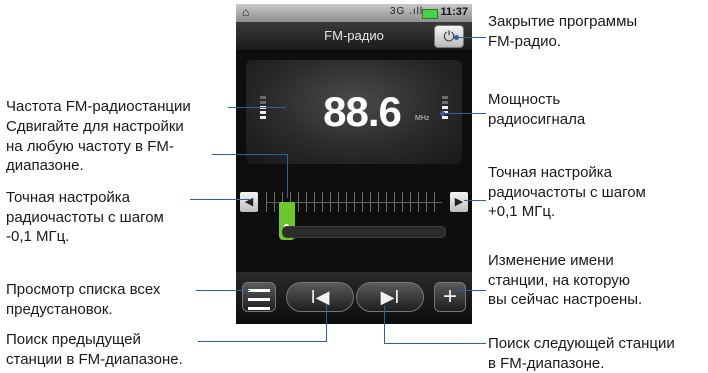  What do you see at coordinates (98, 106) in the screenshot?
I see `callout-frequency: Частота FM-радиостанции` at bounding box center [98, 106].